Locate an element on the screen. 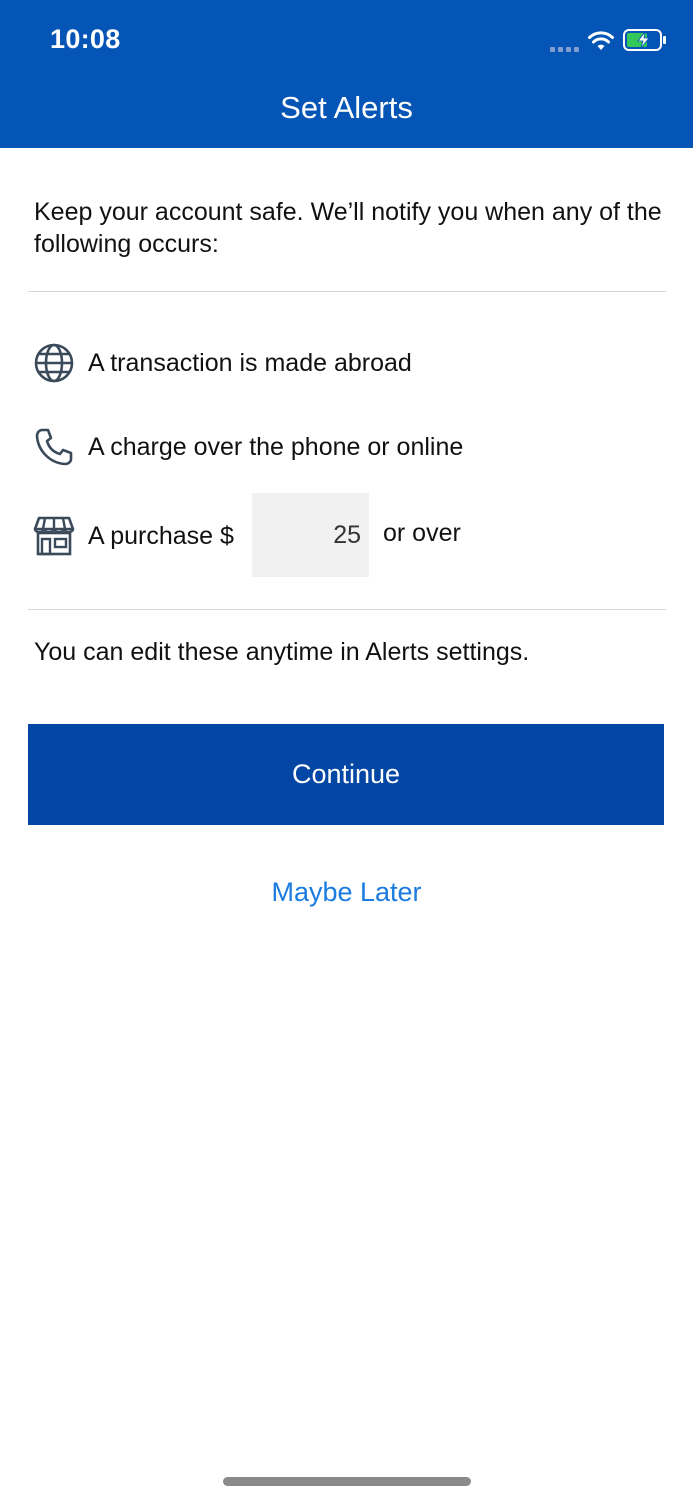 Image resolution: width=693 pixels, height=1500 pixels. status-time: 10:08 is located at coordinates (85, 39).